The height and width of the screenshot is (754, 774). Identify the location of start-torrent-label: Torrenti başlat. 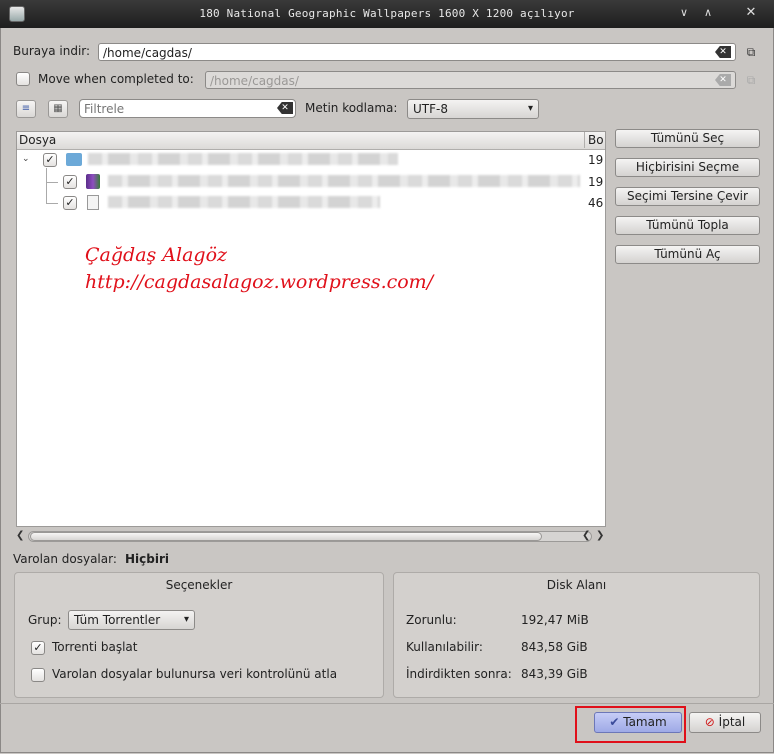
(94, 647).